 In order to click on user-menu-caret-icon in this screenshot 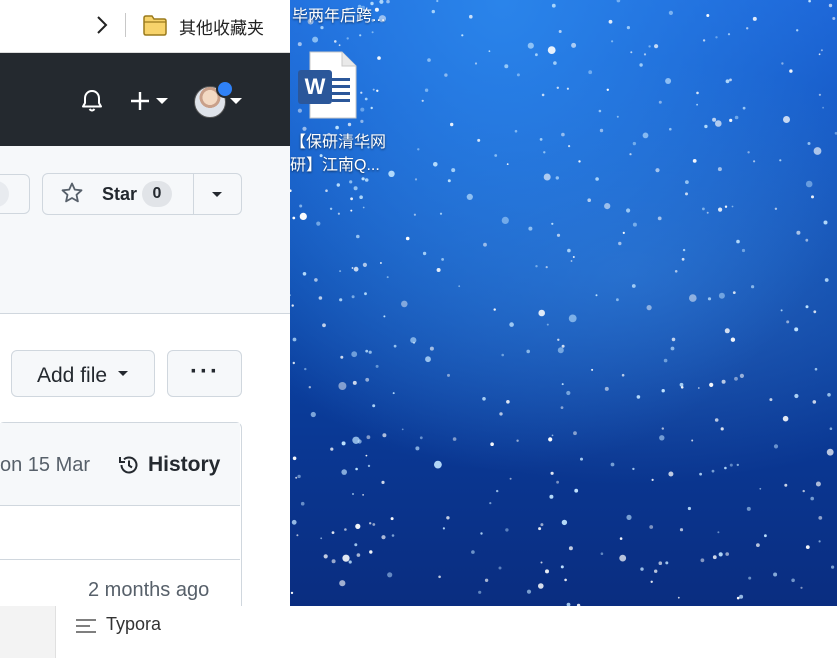, I will do `click(236, 101)`.